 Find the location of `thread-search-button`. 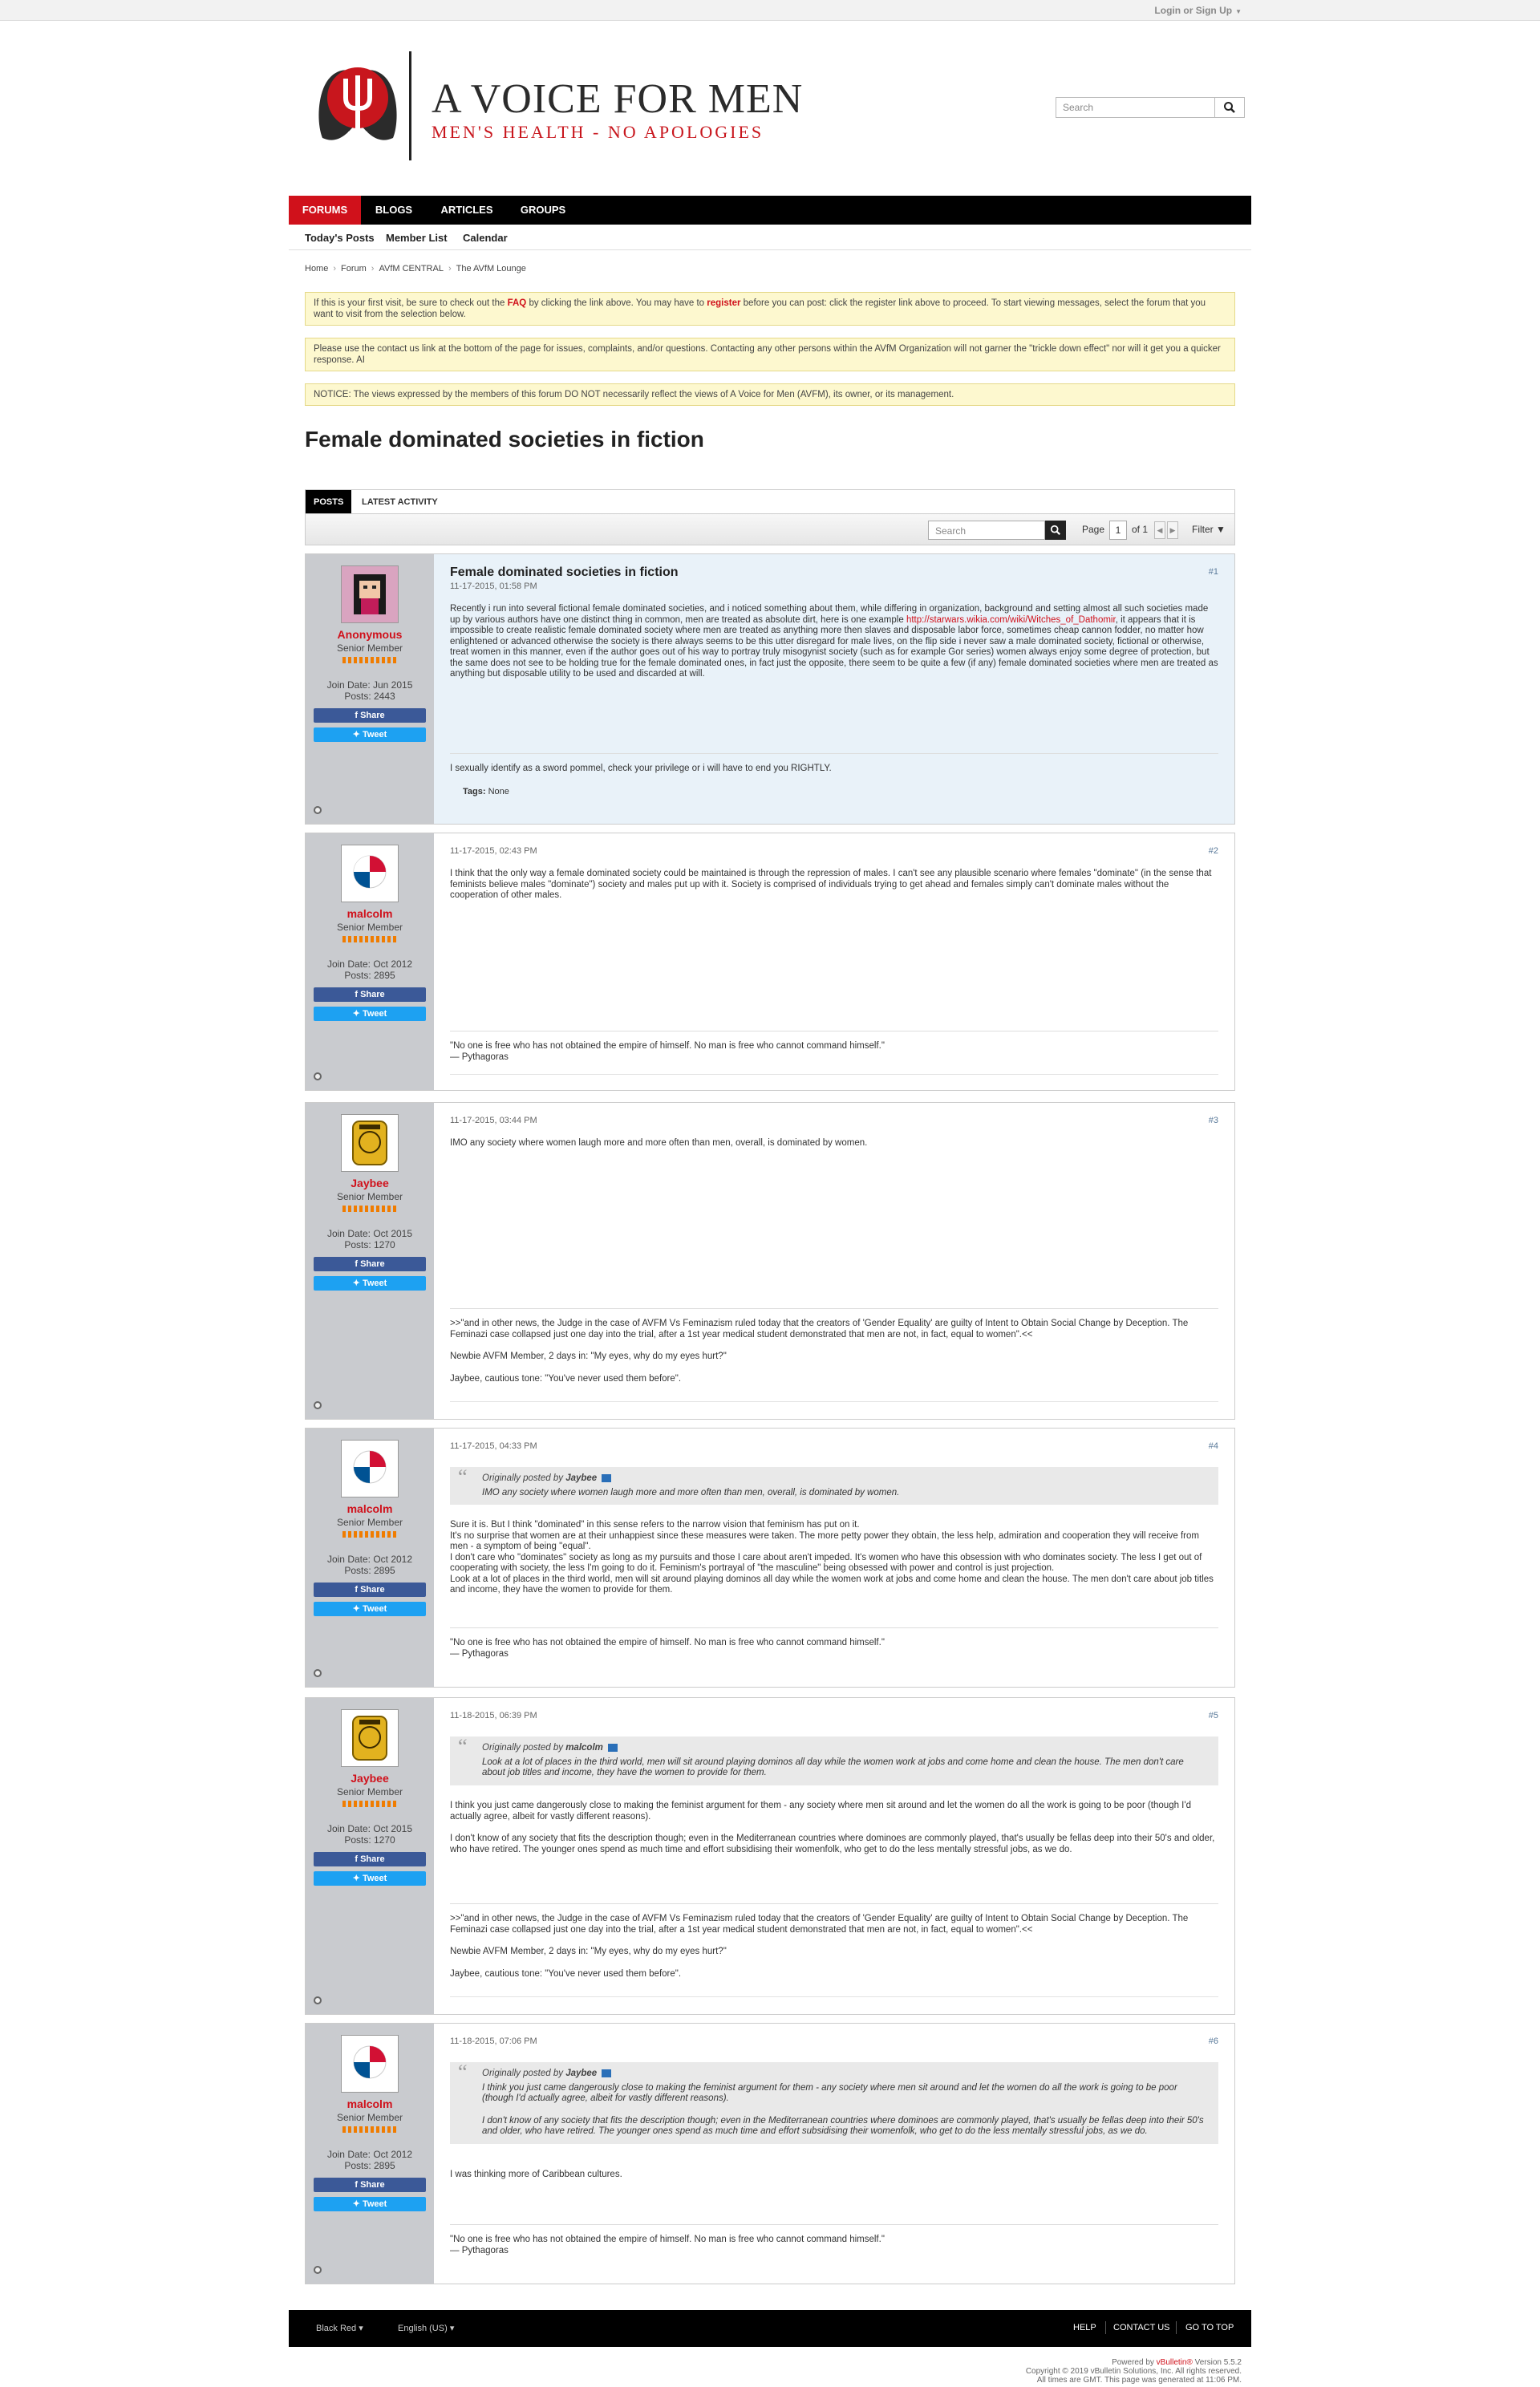

thread-search-button is located at coordinates (1055, 530).